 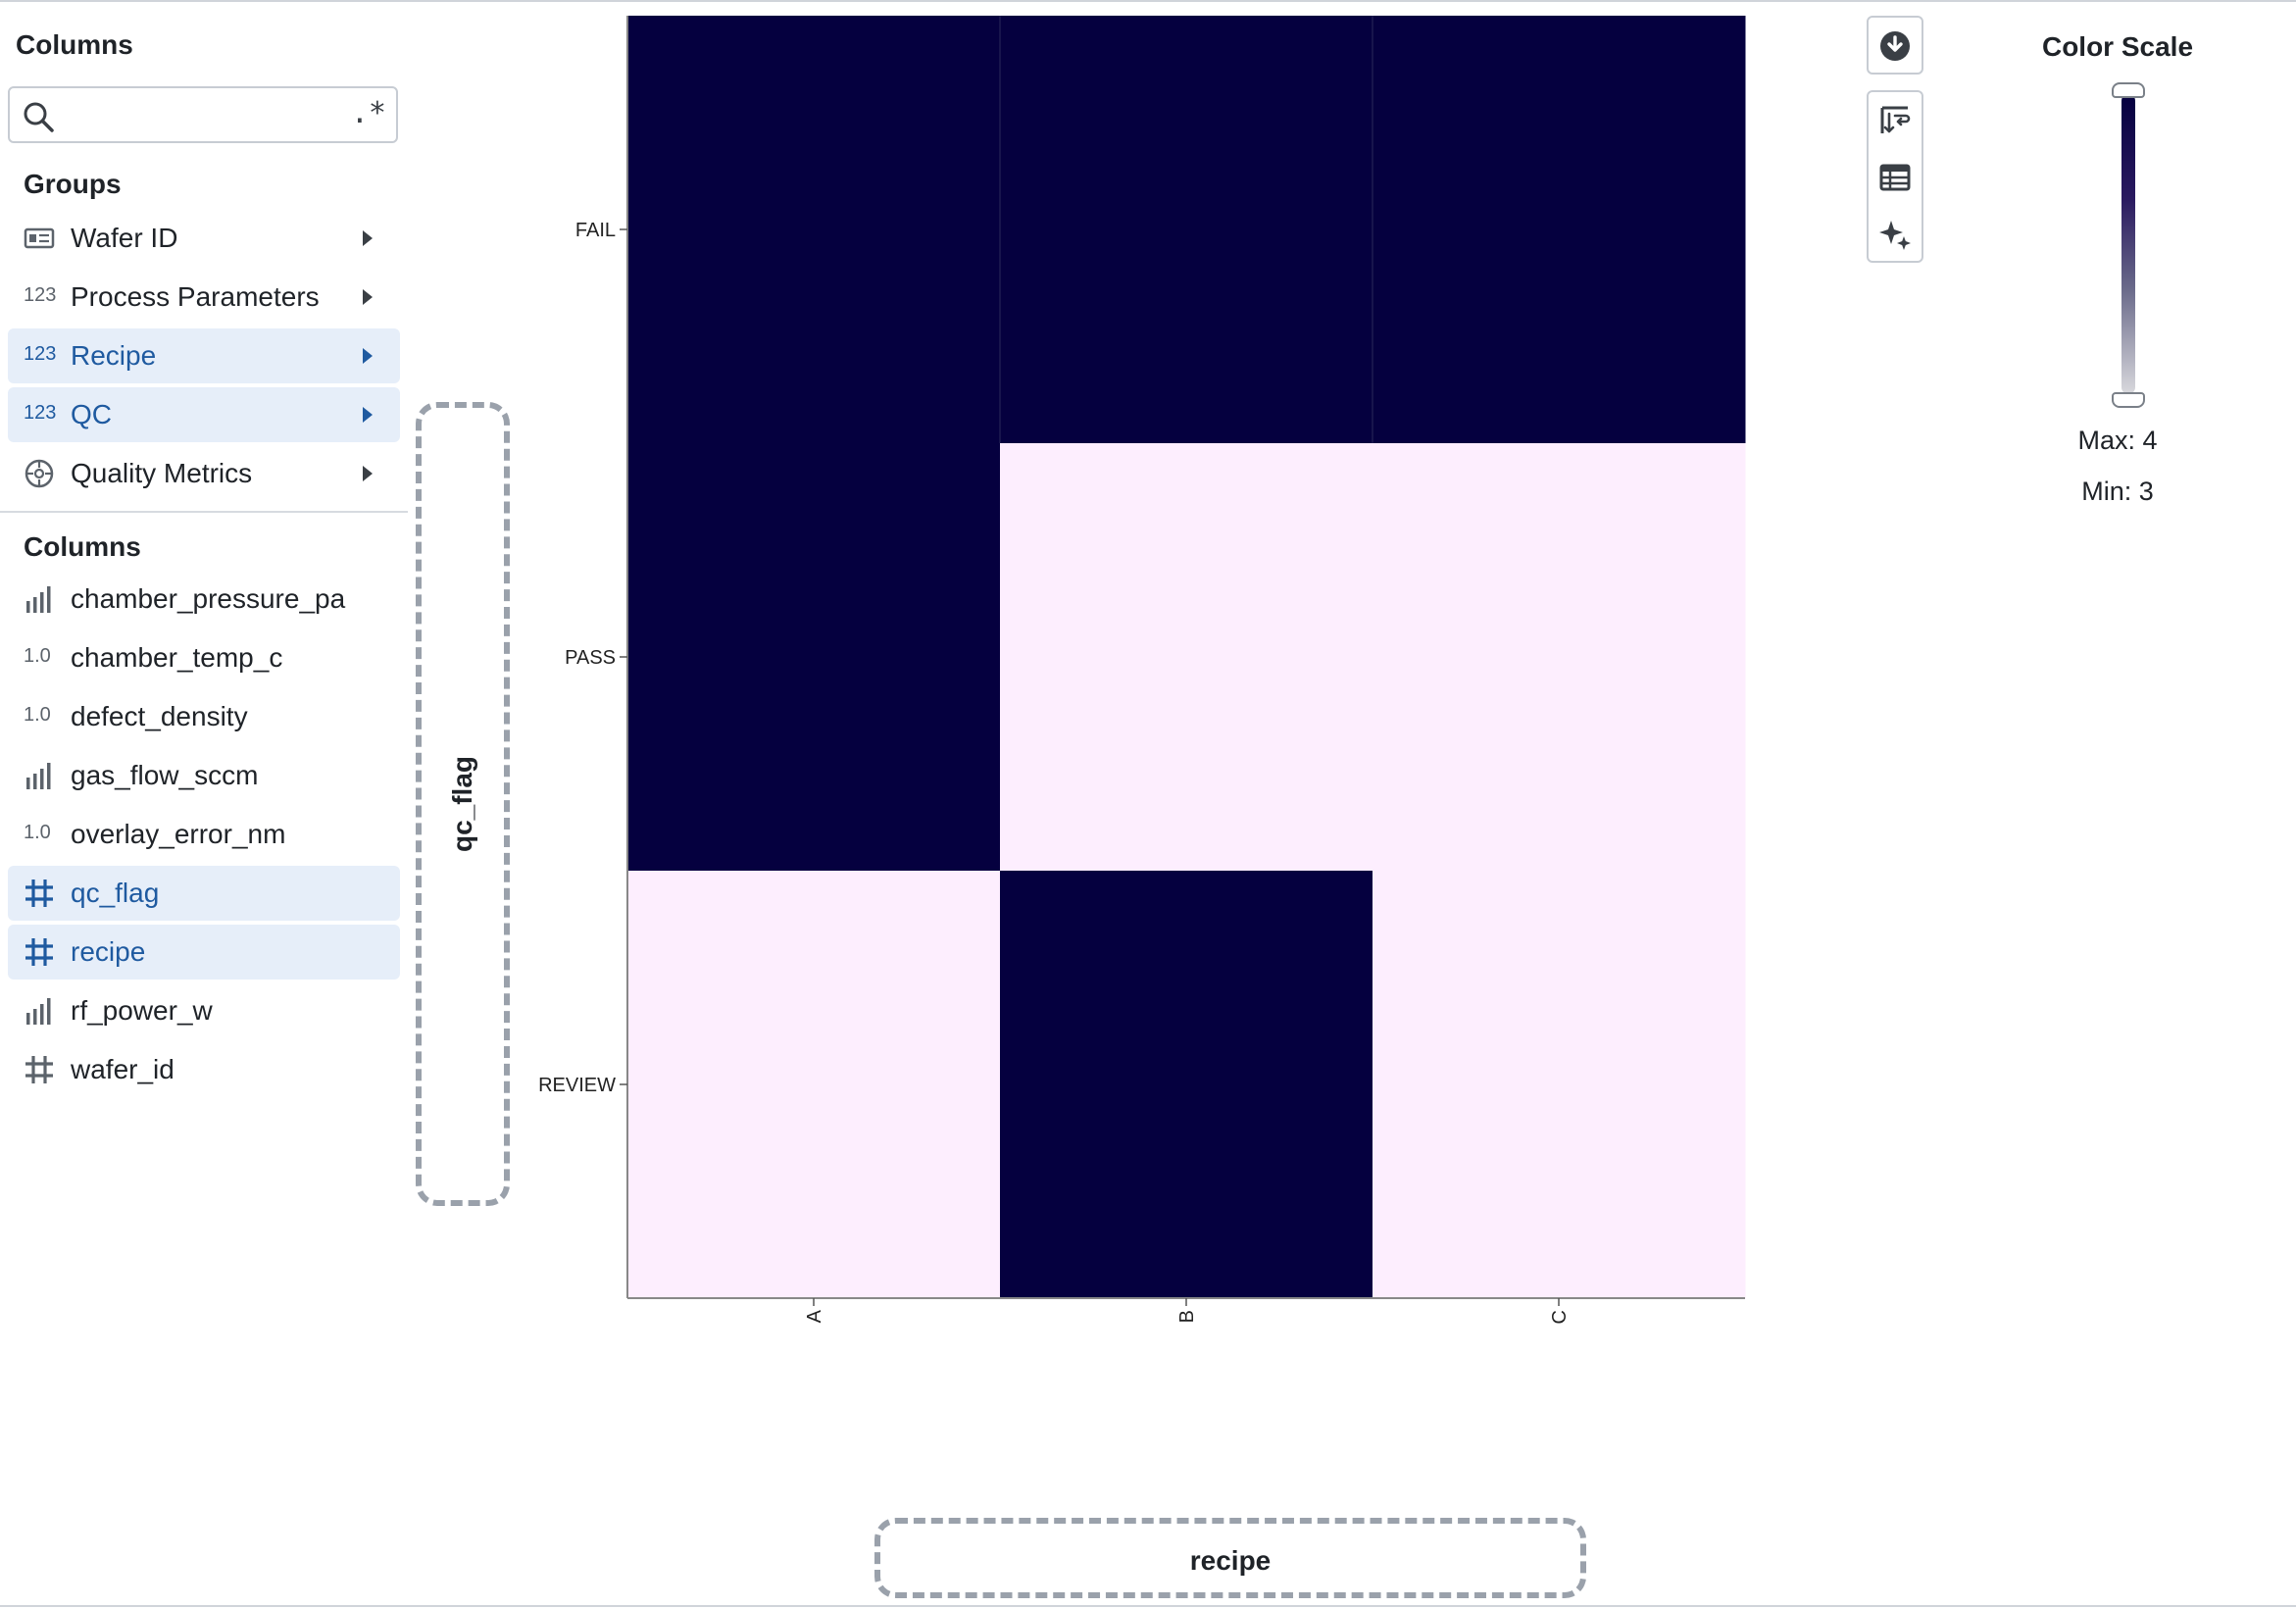 What do you see at coordinates (1230, 1561) in the screenshot?
I see `x-axis-field-label: recipe` at bounding box center [1230, 1561].